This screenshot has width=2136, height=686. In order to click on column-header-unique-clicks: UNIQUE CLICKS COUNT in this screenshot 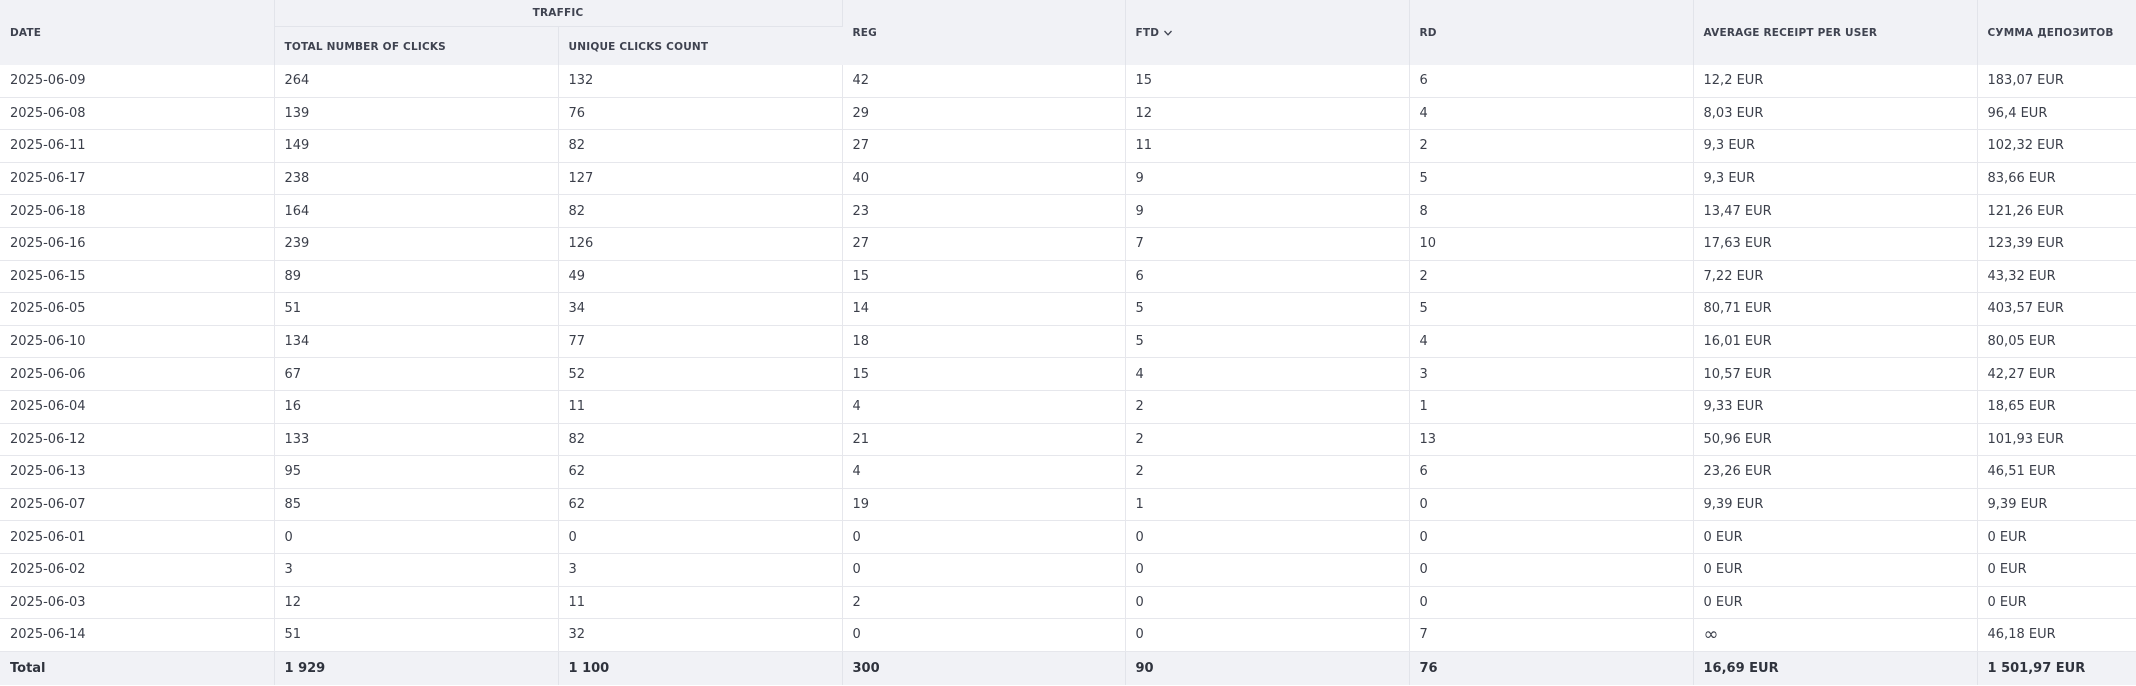, I will do `click(700, 45)`.